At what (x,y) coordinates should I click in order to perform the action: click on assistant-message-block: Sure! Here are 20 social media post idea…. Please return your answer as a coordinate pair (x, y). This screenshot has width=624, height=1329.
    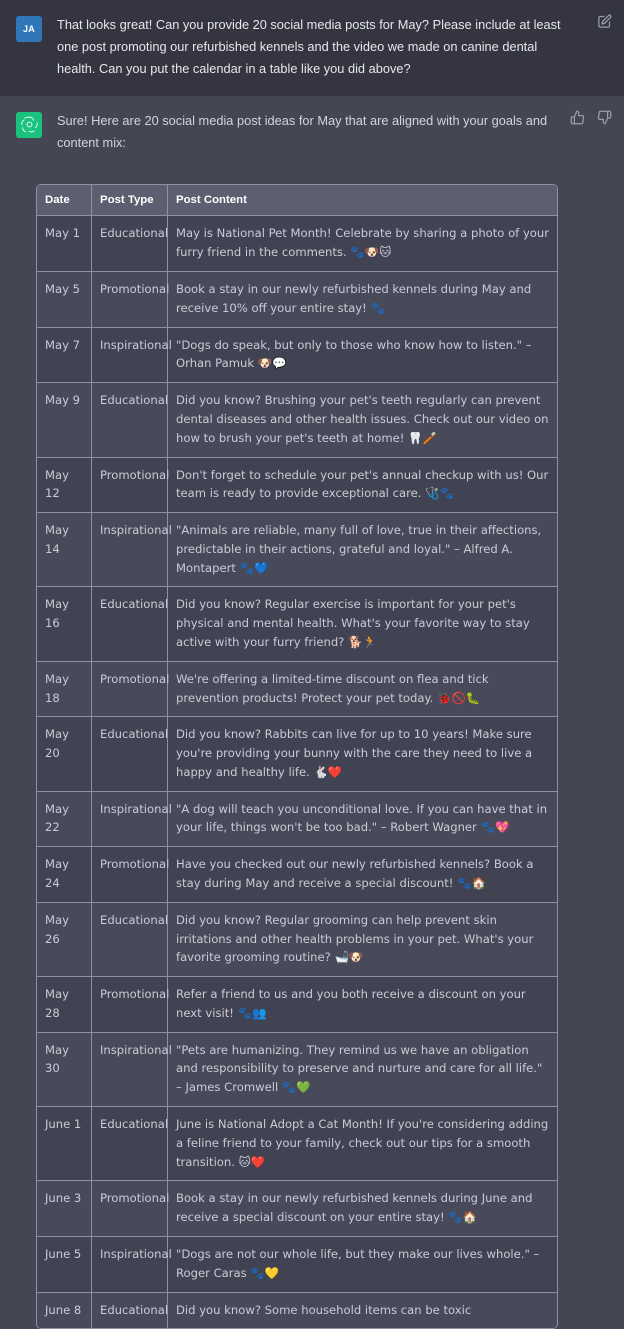
    Looking at the image, I should click on (312, 132).